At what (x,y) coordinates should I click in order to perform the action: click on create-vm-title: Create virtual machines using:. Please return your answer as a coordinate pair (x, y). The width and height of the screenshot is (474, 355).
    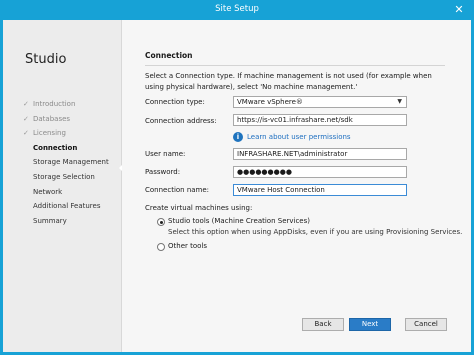
    Looking at the image, I should click on (199, 208).